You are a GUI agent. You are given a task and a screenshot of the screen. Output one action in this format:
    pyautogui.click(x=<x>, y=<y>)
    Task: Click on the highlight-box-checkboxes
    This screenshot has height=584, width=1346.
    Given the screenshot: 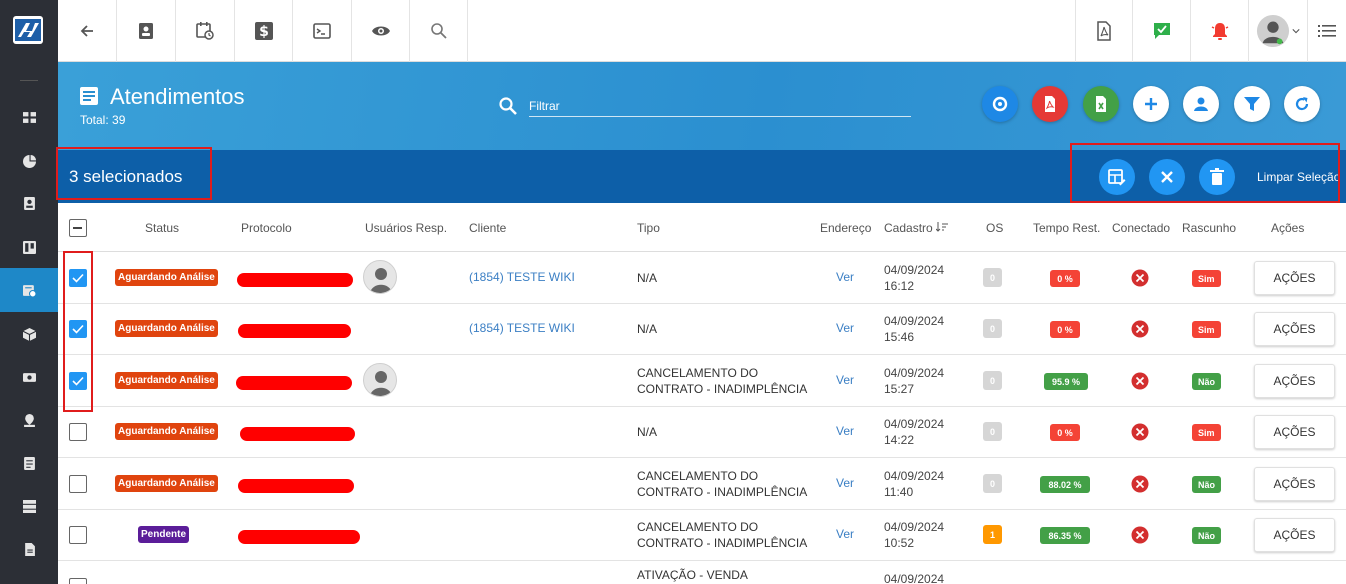 What is the action you would take?
    pyautogui.click(x=78, y=331)
    